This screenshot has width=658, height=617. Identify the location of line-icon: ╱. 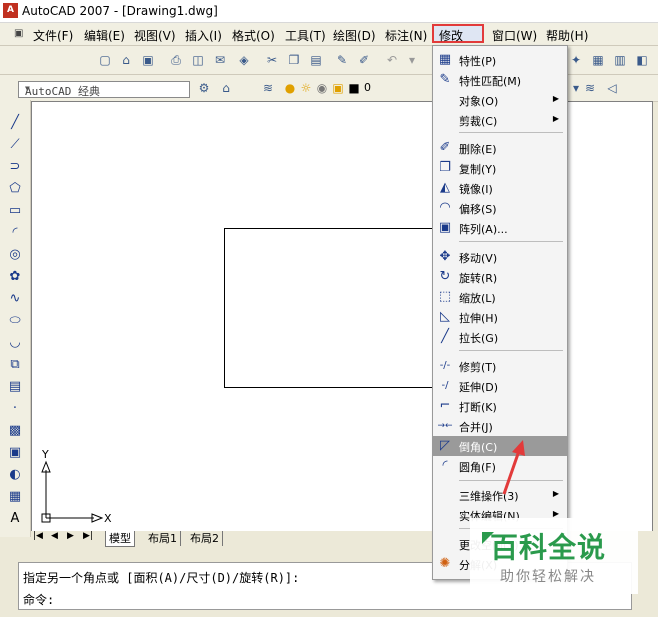
(15, 123).